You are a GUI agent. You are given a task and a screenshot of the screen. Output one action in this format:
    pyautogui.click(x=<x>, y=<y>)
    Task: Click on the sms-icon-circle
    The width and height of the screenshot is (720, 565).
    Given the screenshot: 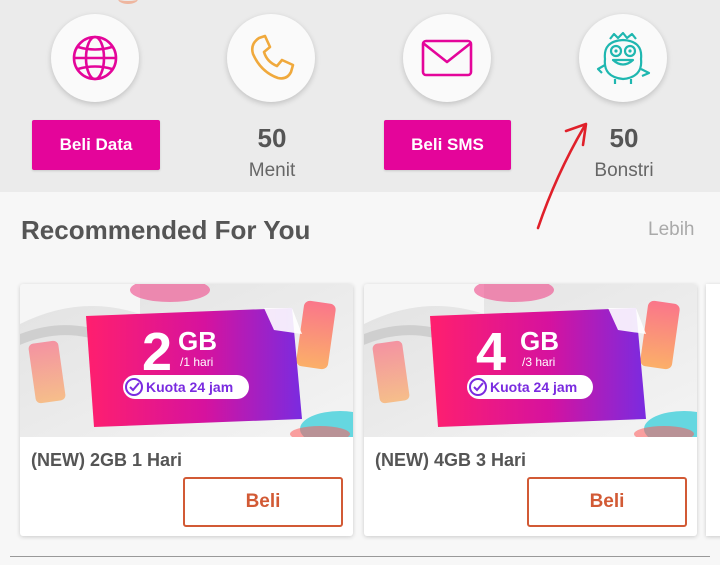 What is the action you would take?
    pyautogui.click(x=447, y=58)
    